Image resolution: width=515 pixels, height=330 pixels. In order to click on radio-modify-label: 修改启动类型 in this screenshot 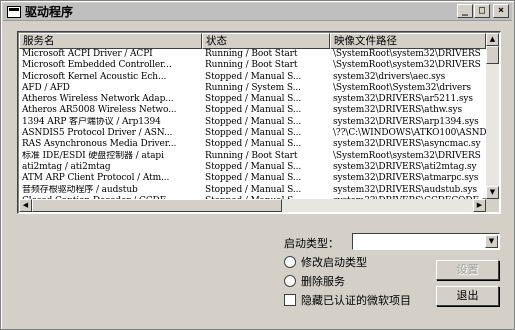, I will do `click(334, 262)`.